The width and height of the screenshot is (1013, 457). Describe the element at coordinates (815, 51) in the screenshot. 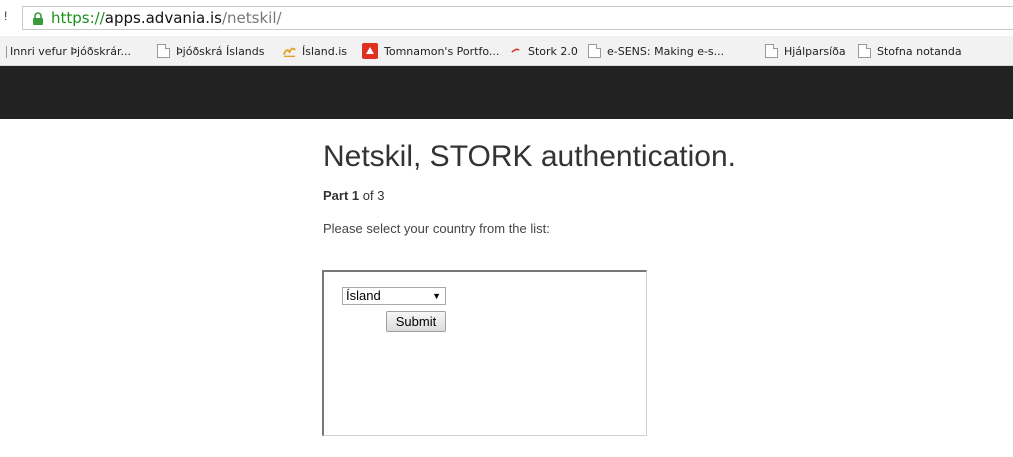

I see `bookmark-label: Hjálparsíða` at that location.